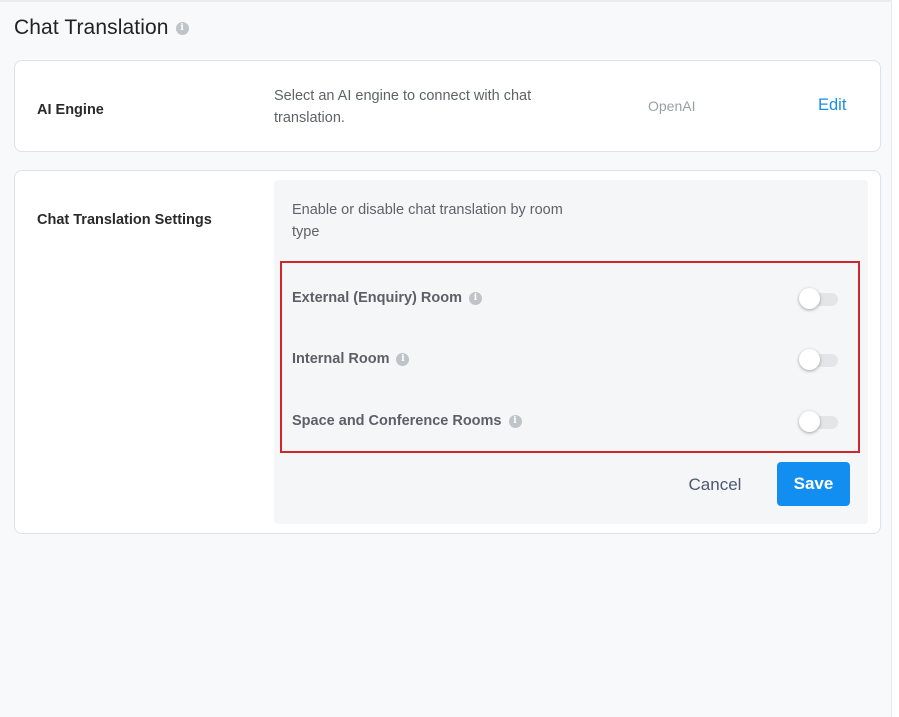  Describe the element at coordinates (341, 359) in the screenshot. I see `room-label-internal: Internal Room` at that location.